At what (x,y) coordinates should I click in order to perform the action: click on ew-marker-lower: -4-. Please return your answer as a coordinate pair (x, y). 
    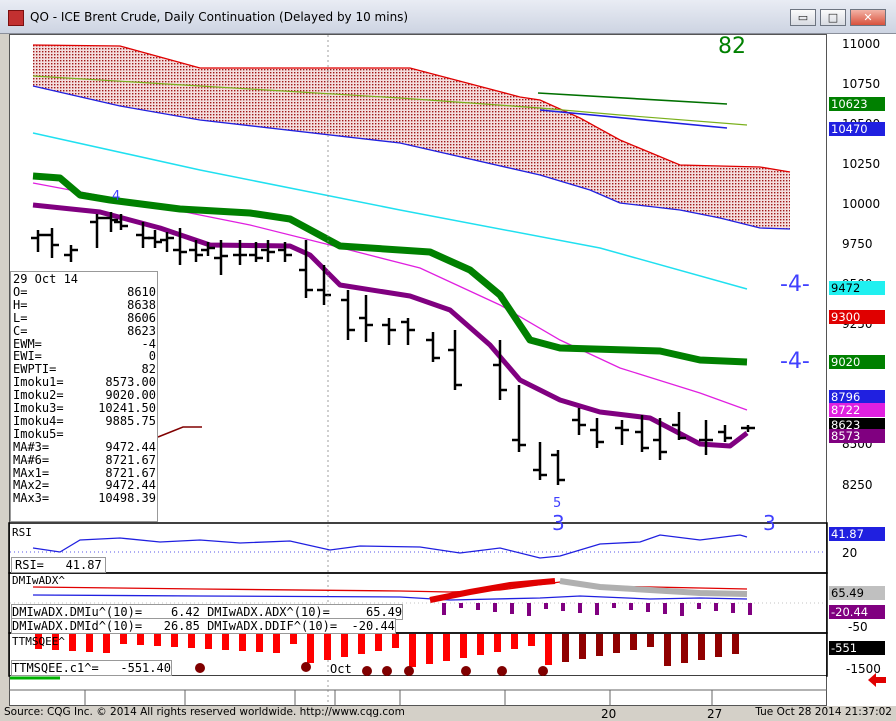
    Looking at the image, I should click on (795, 361).